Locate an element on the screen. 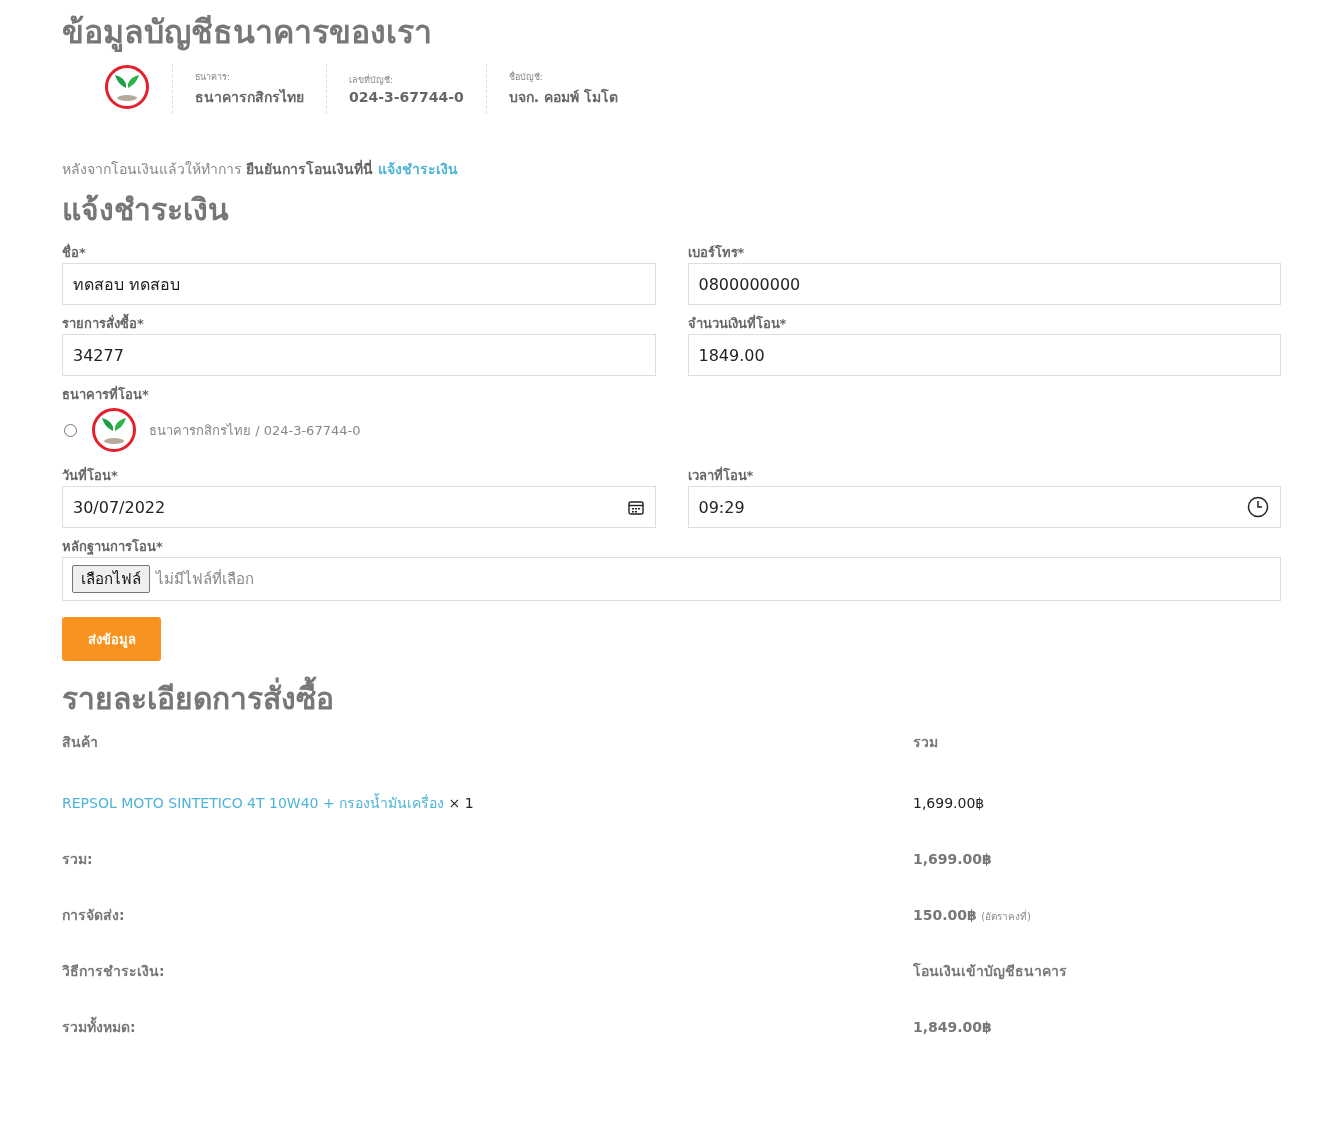 This screenshot has width=1332, height=1135. order-title: รายละเอียดการสั่งซื้อ is located at coordinates (671, 699).